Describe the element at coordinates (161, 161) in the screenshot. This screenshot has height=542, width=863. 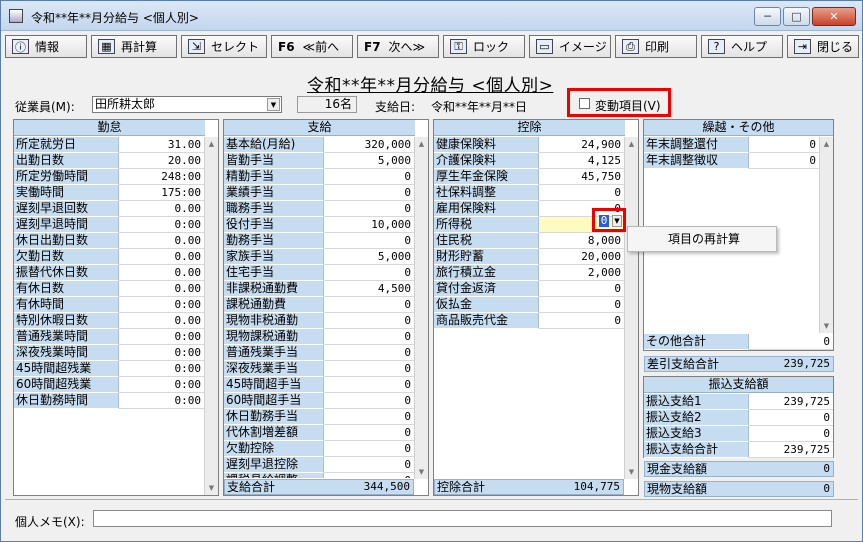
I see `row-value: 20.00` at that location.